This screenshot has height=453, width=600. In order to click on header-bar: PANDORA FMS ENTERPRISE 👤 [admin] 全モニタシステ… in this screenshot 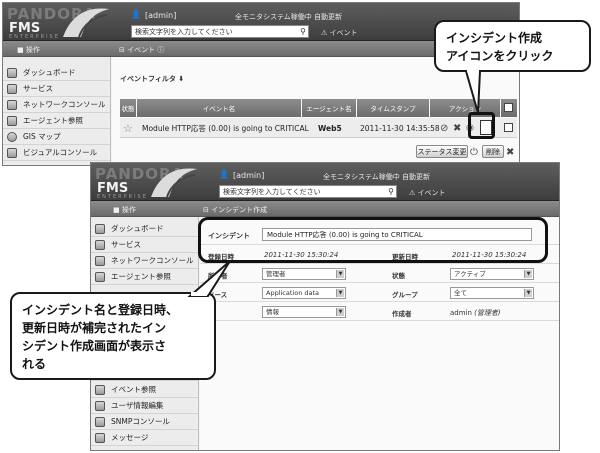, I will do `click(325, 182)`.